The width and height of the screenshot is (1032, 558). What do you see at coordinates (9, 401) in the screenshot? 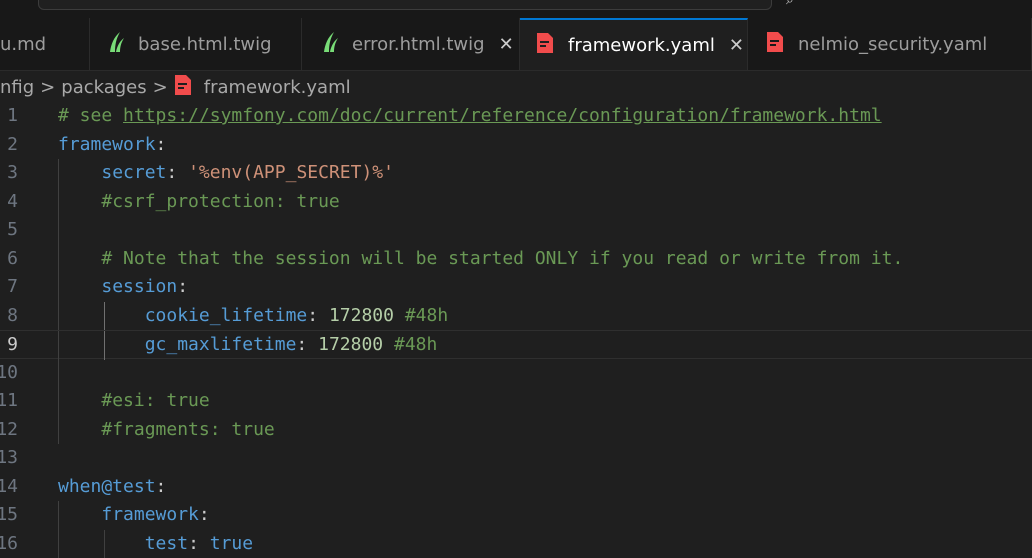
I see `line-number: 11` at bounding box center [9, 401].